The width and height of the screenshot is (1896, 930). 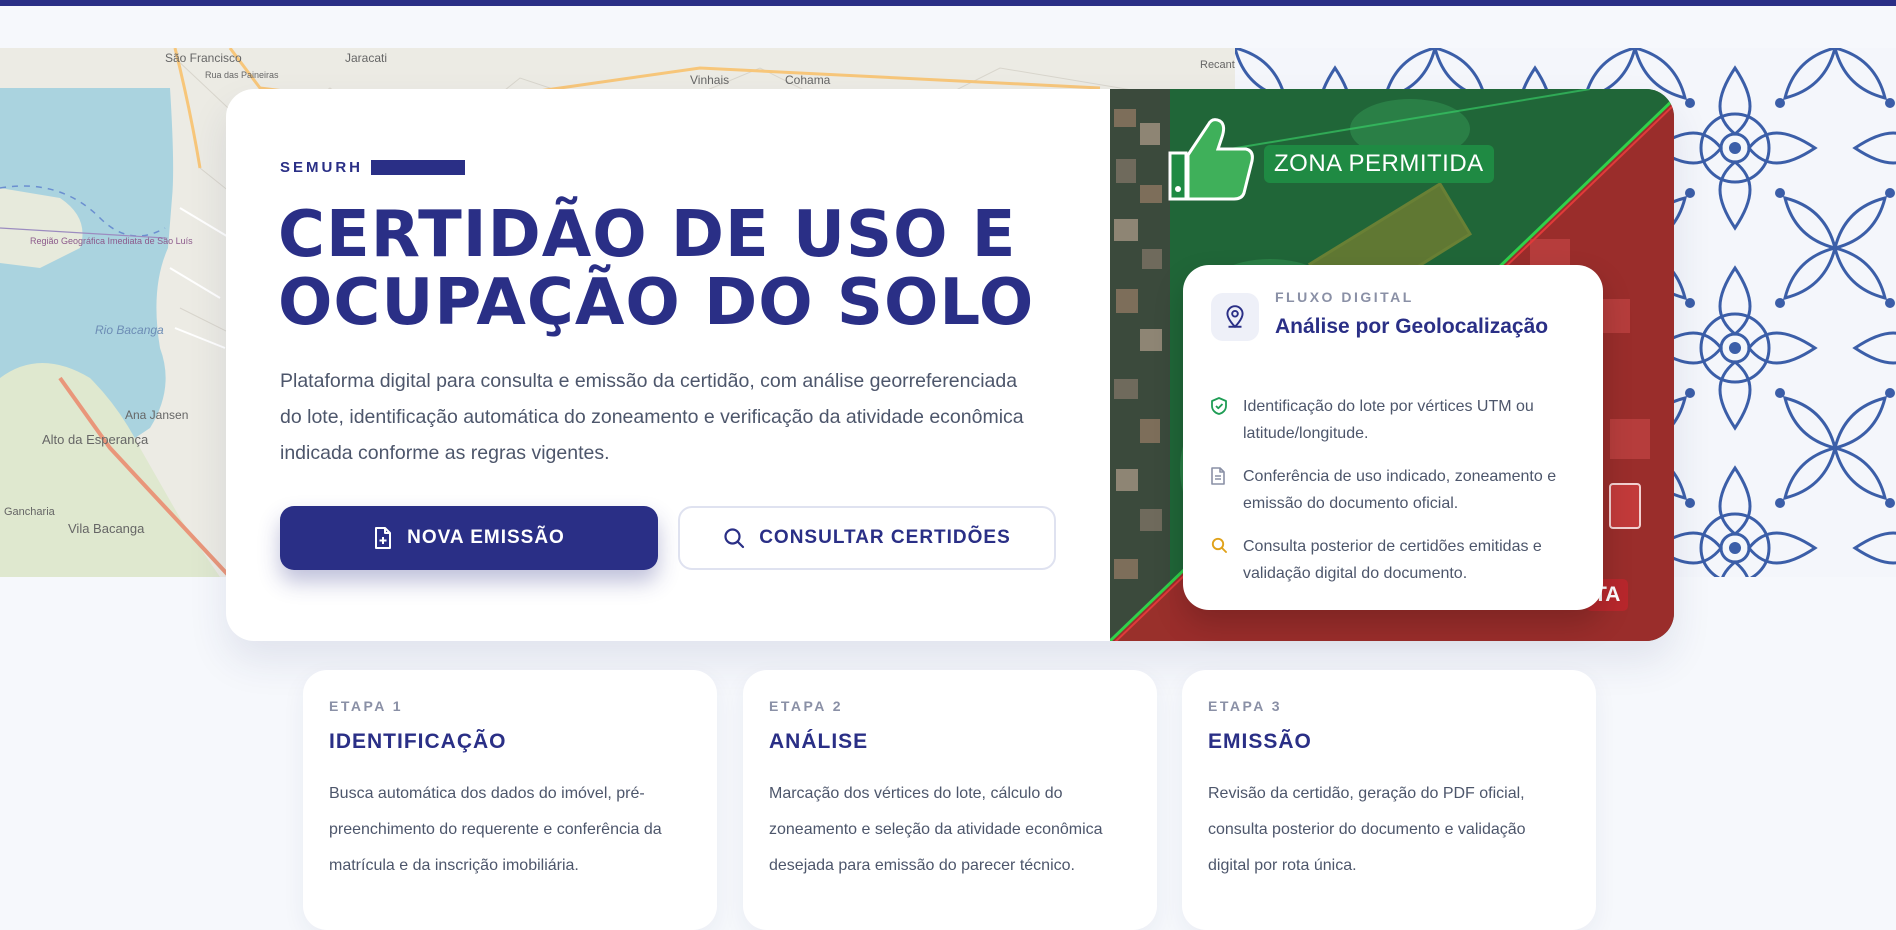 I want to click on map-label: Jaracati, so click(x=366, y=58).